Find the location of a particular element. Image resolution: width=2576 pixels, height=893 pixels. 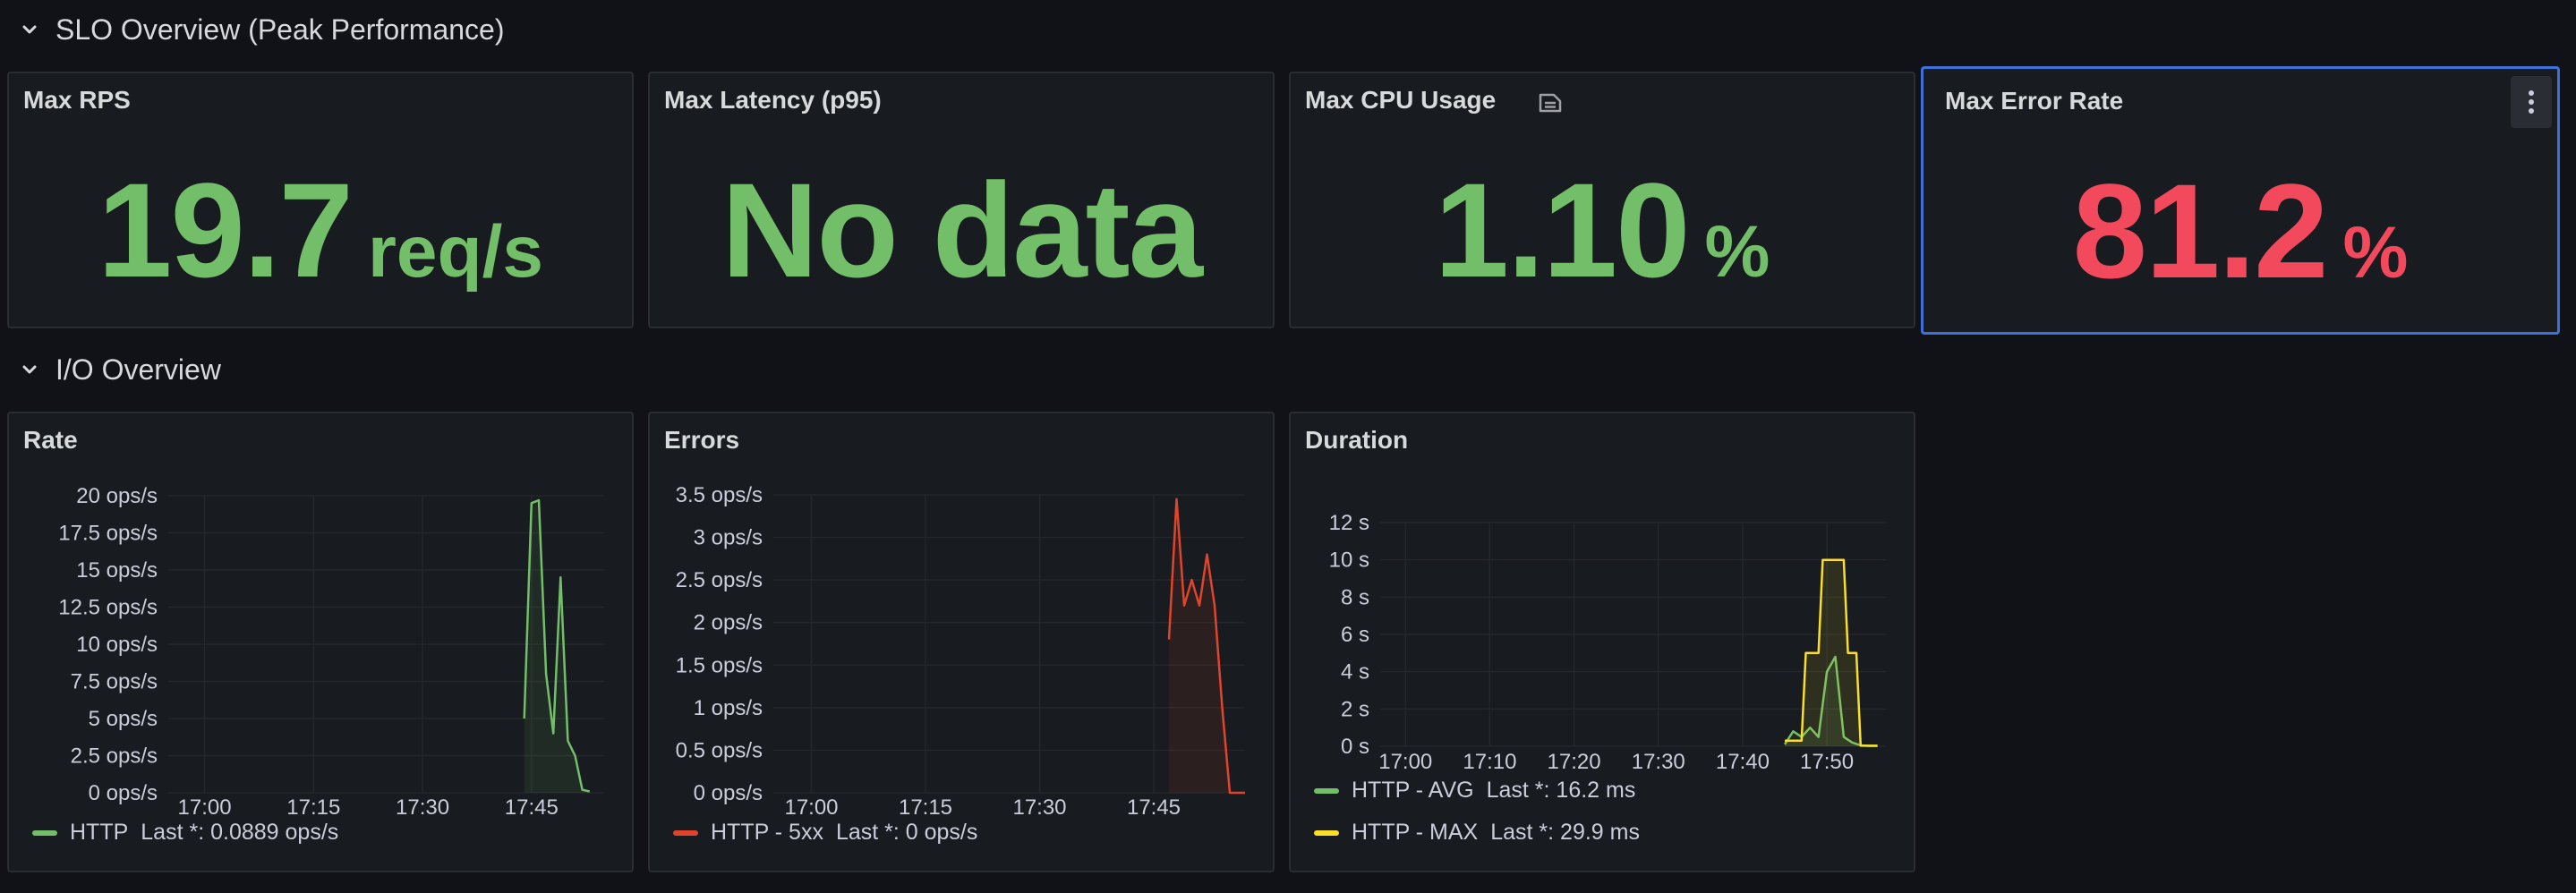

legend-series-name: HTTP - 5xx is located at coordinates (767, 832).